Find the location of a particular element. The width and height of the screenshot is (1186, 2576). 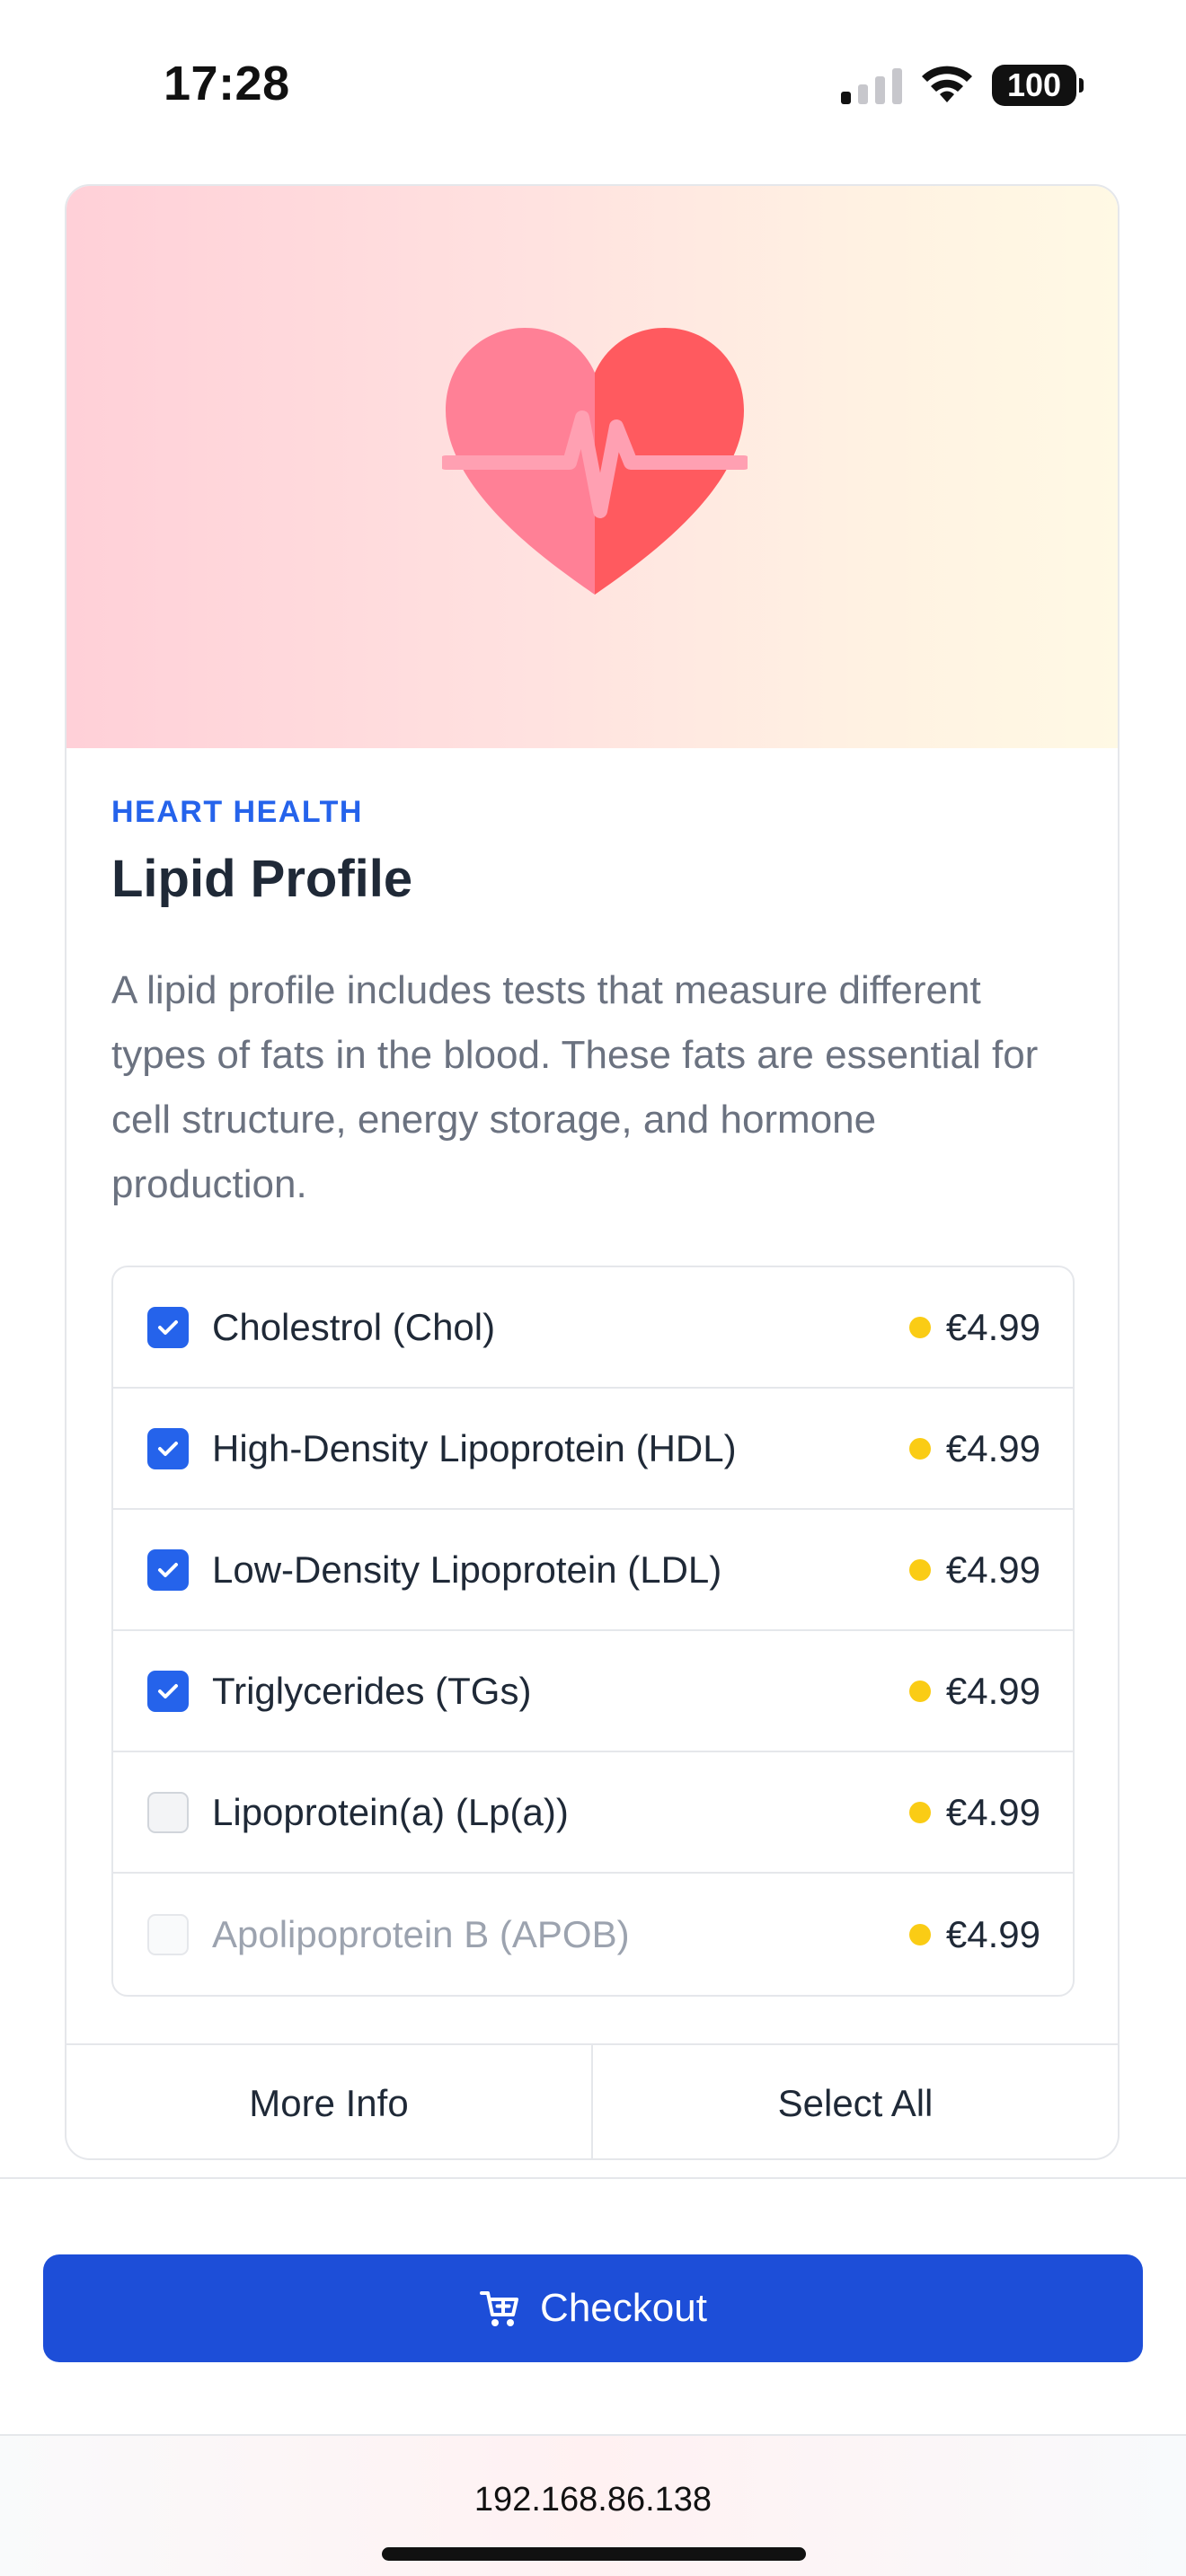

cart-icon is located at coordinates (499, 2308).